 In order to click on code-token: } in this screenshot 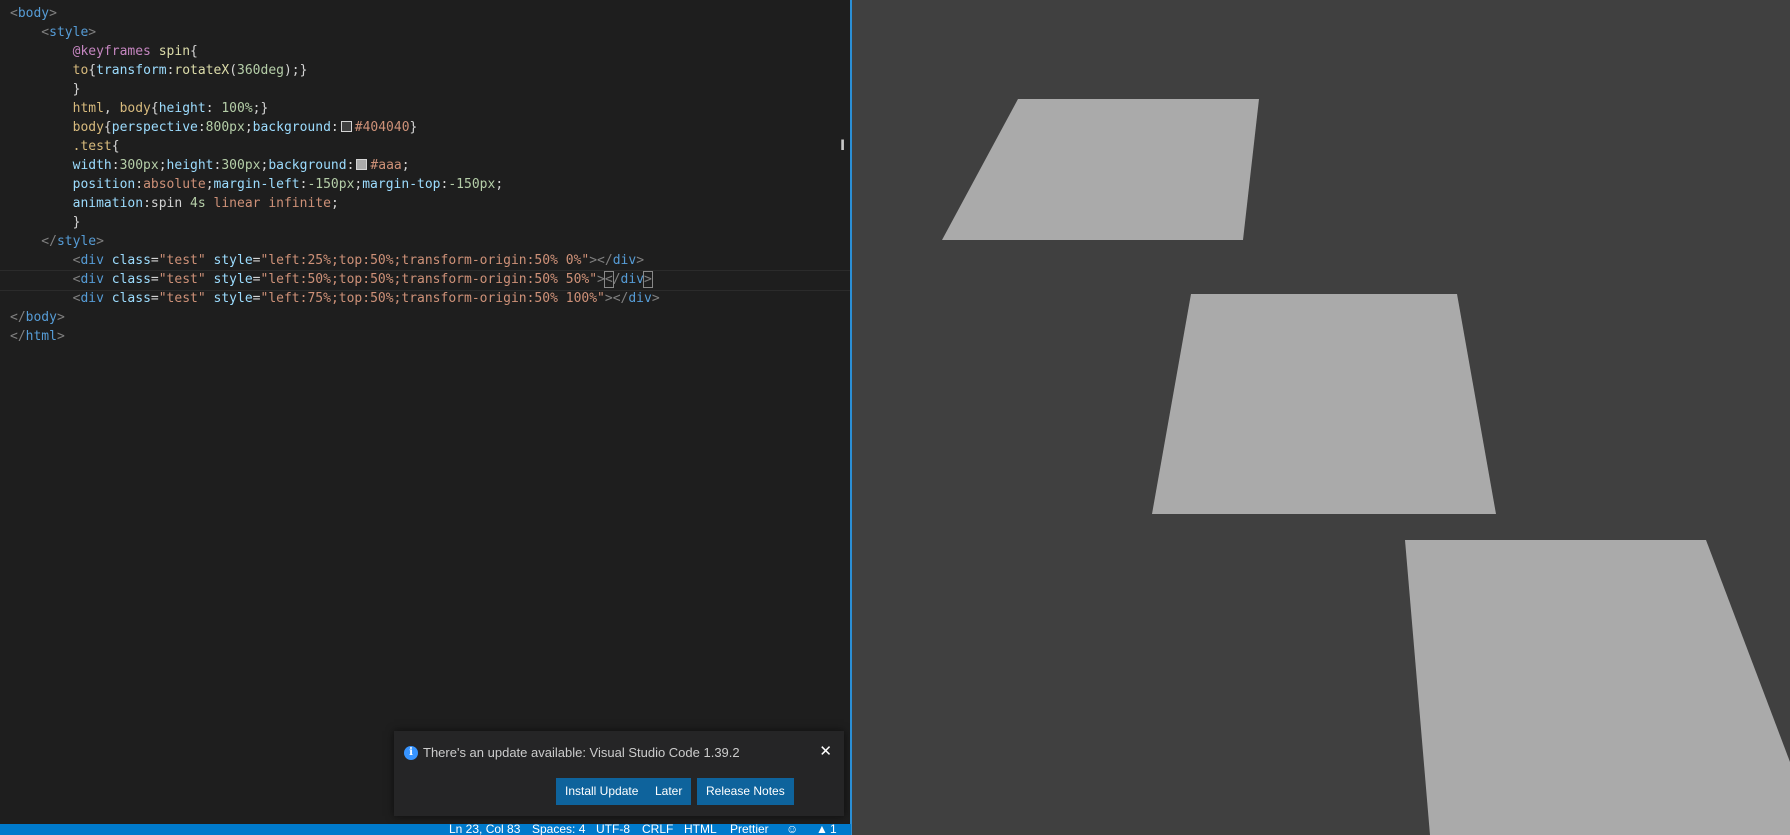, I will do `click(45, 222)`.